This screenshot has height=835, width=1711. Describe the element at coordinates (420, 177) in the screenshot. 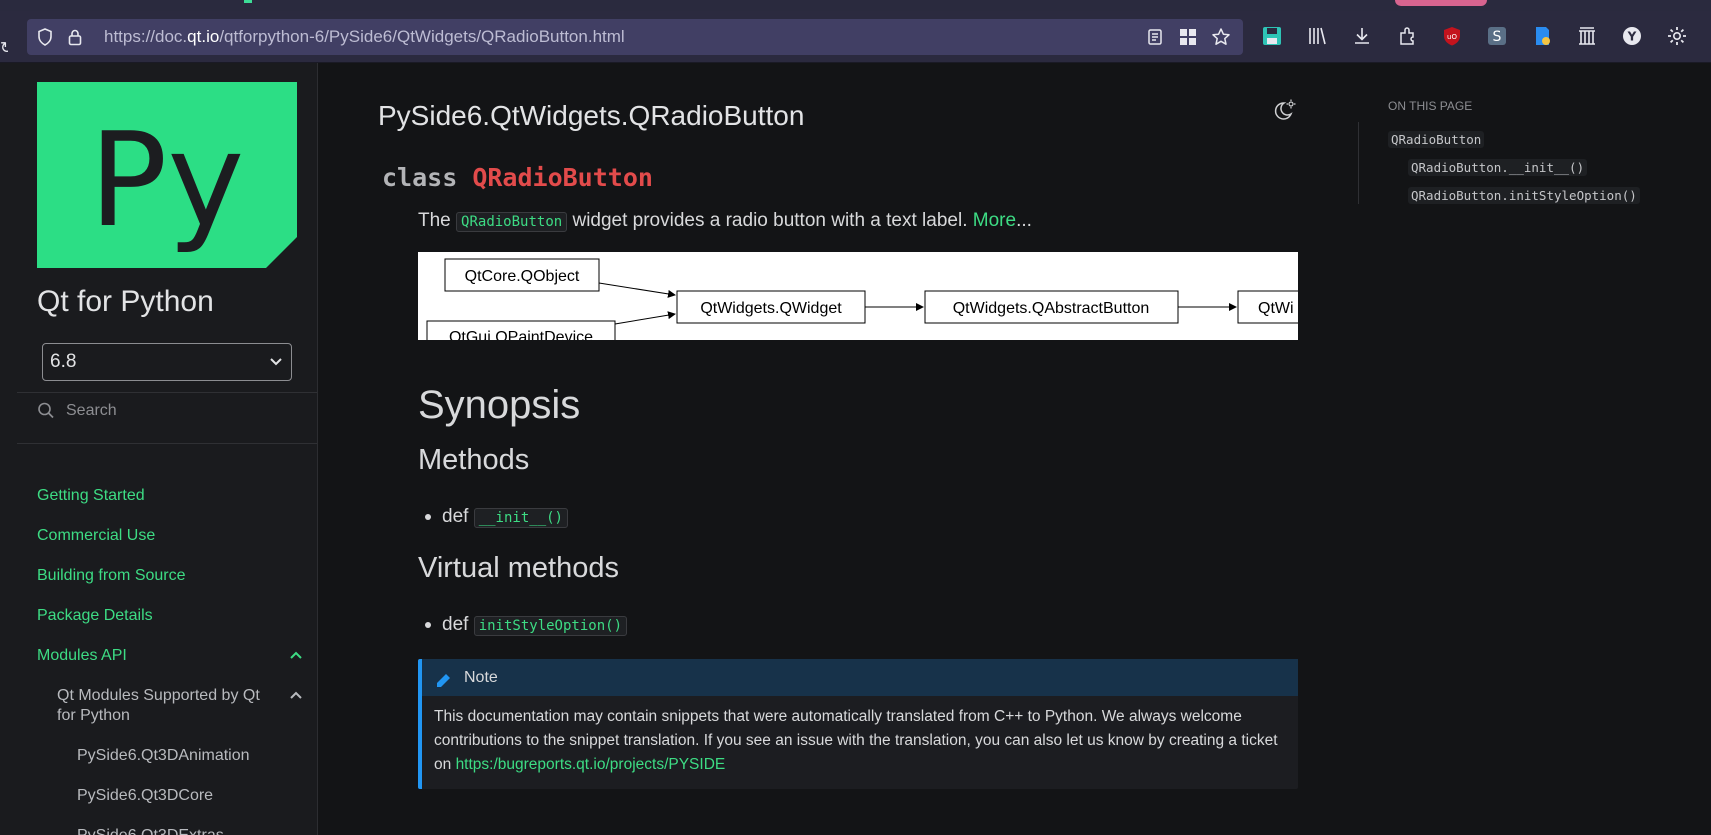

I see `class-keyword: class` at that location.